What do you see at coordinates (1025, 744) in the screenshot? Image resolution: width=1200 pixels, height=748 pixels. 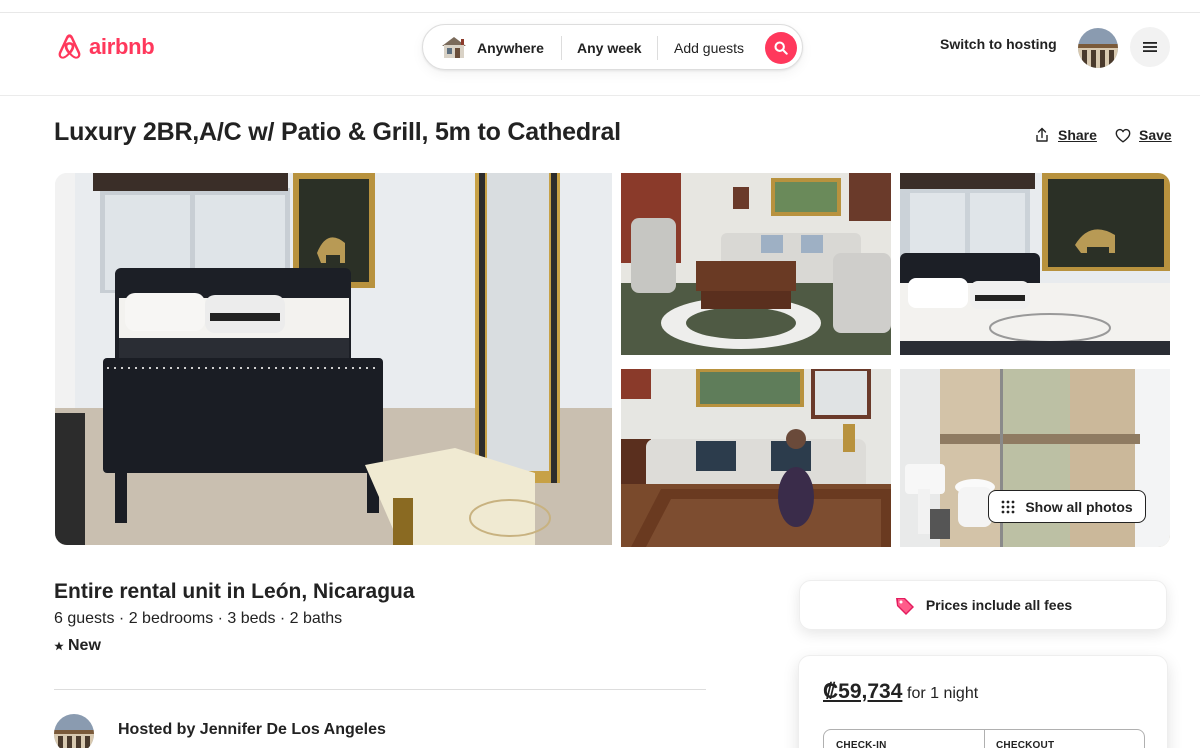 I see `checkout-label: CHECKOUT` at bounding box center [1025, 744].